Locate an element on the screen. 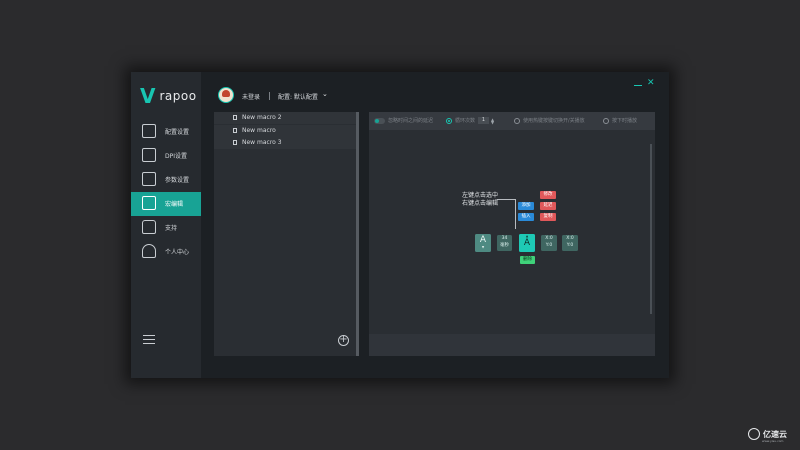 The height and width of the screenshot is (450, 800). editor-scrollbar is located at coordinates (651, 229).